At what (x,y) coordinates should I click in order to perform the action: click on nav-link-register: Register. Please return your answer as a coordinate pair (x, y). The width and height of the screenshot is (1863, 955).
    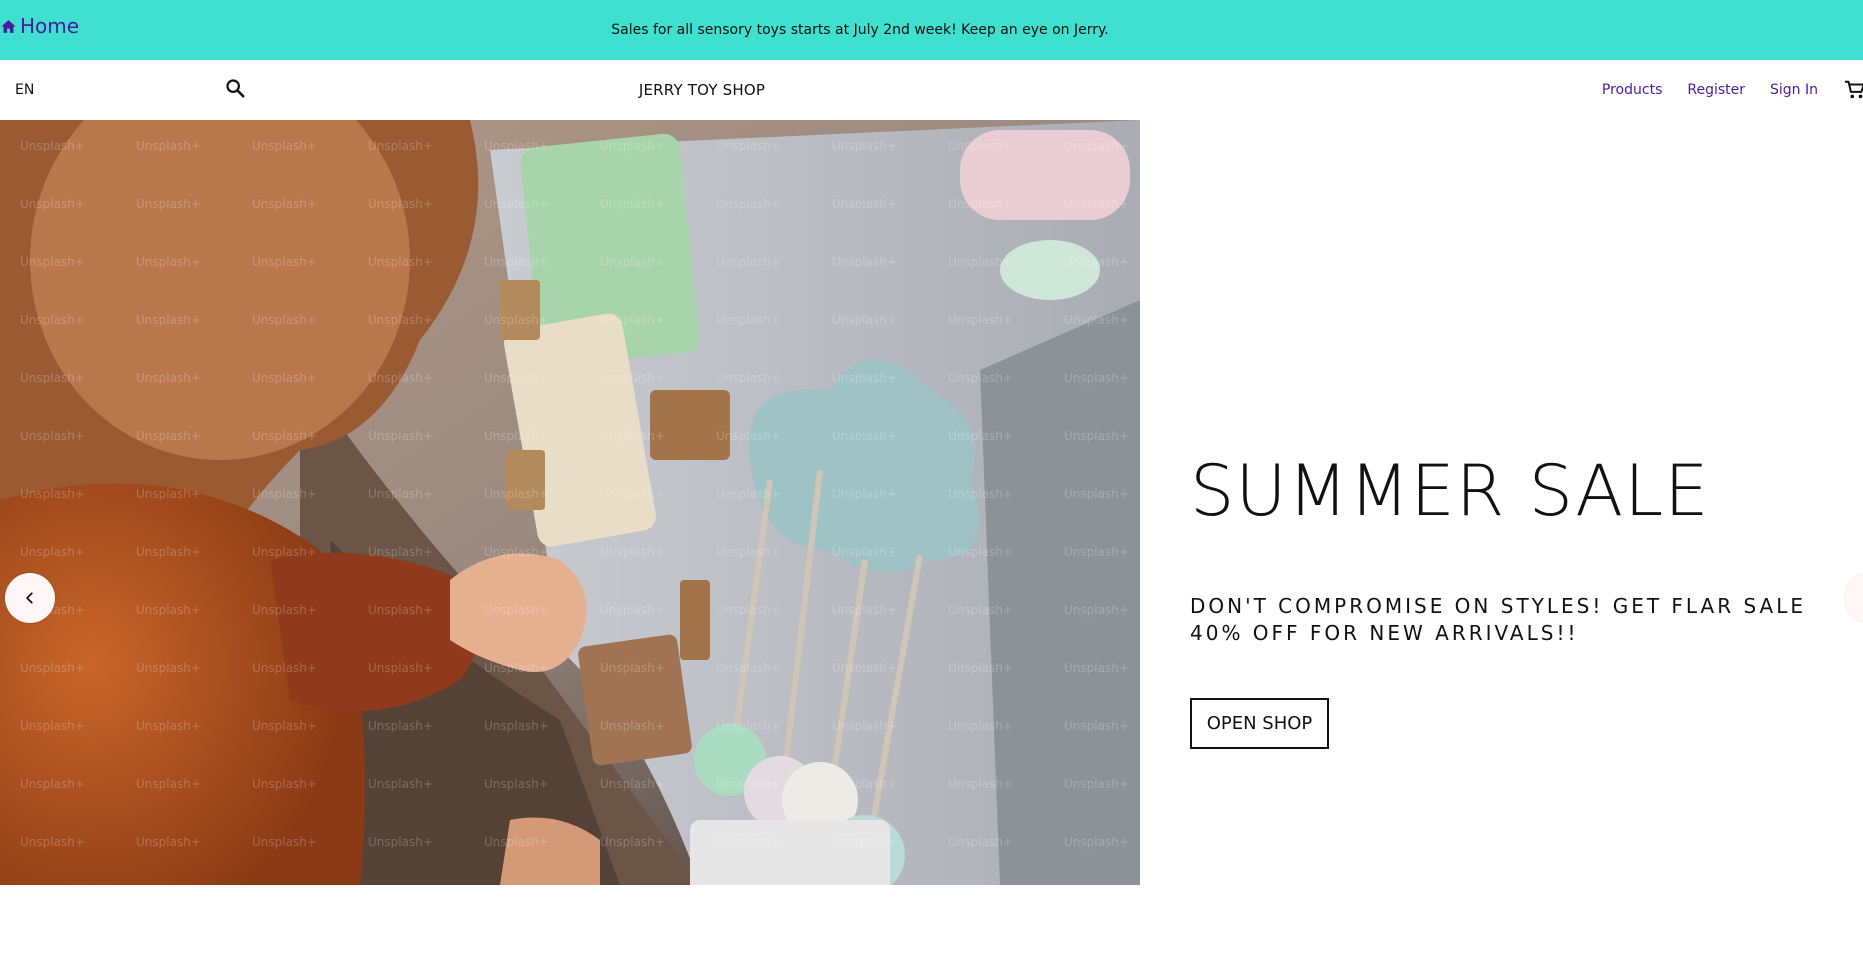
    Looking at the image, I should click on (1716, 90).